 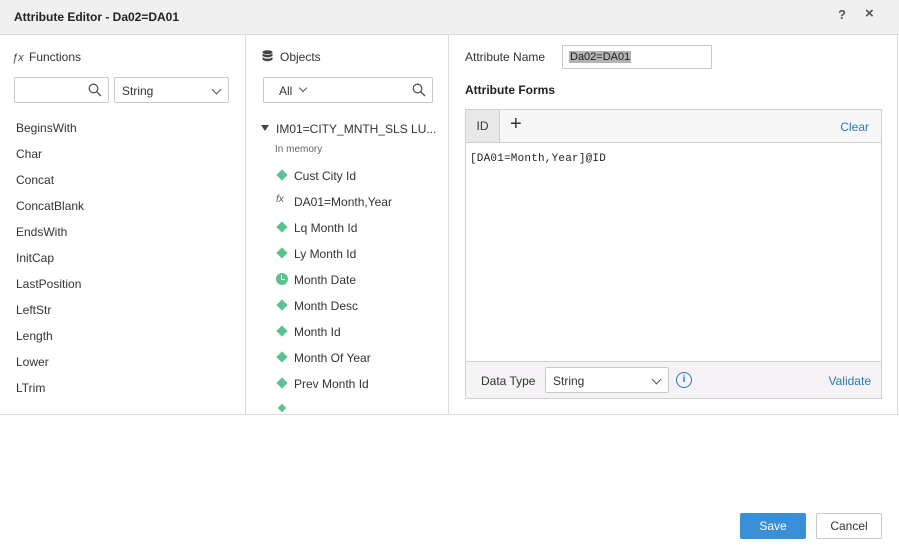 I want to click on object-item-label: Month Date, so click(x=325, y=280).